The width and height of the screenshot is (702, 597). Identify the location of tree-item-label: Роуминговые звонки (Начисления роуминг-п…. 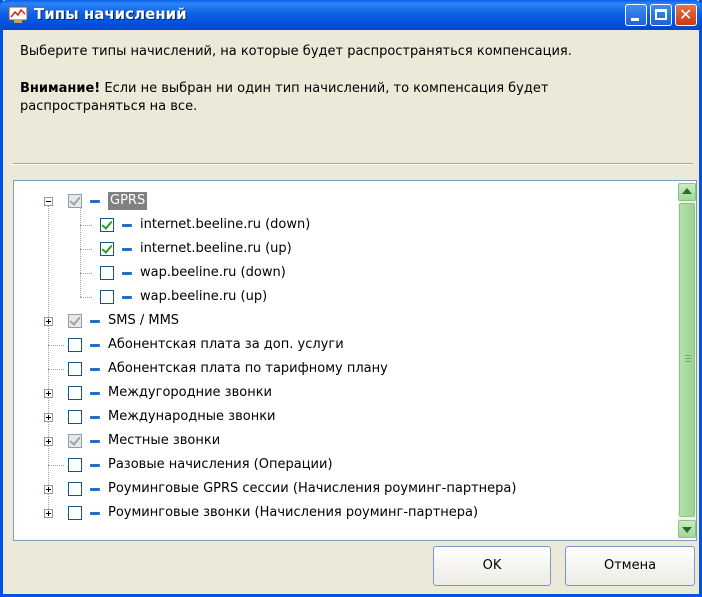
(293, 513).